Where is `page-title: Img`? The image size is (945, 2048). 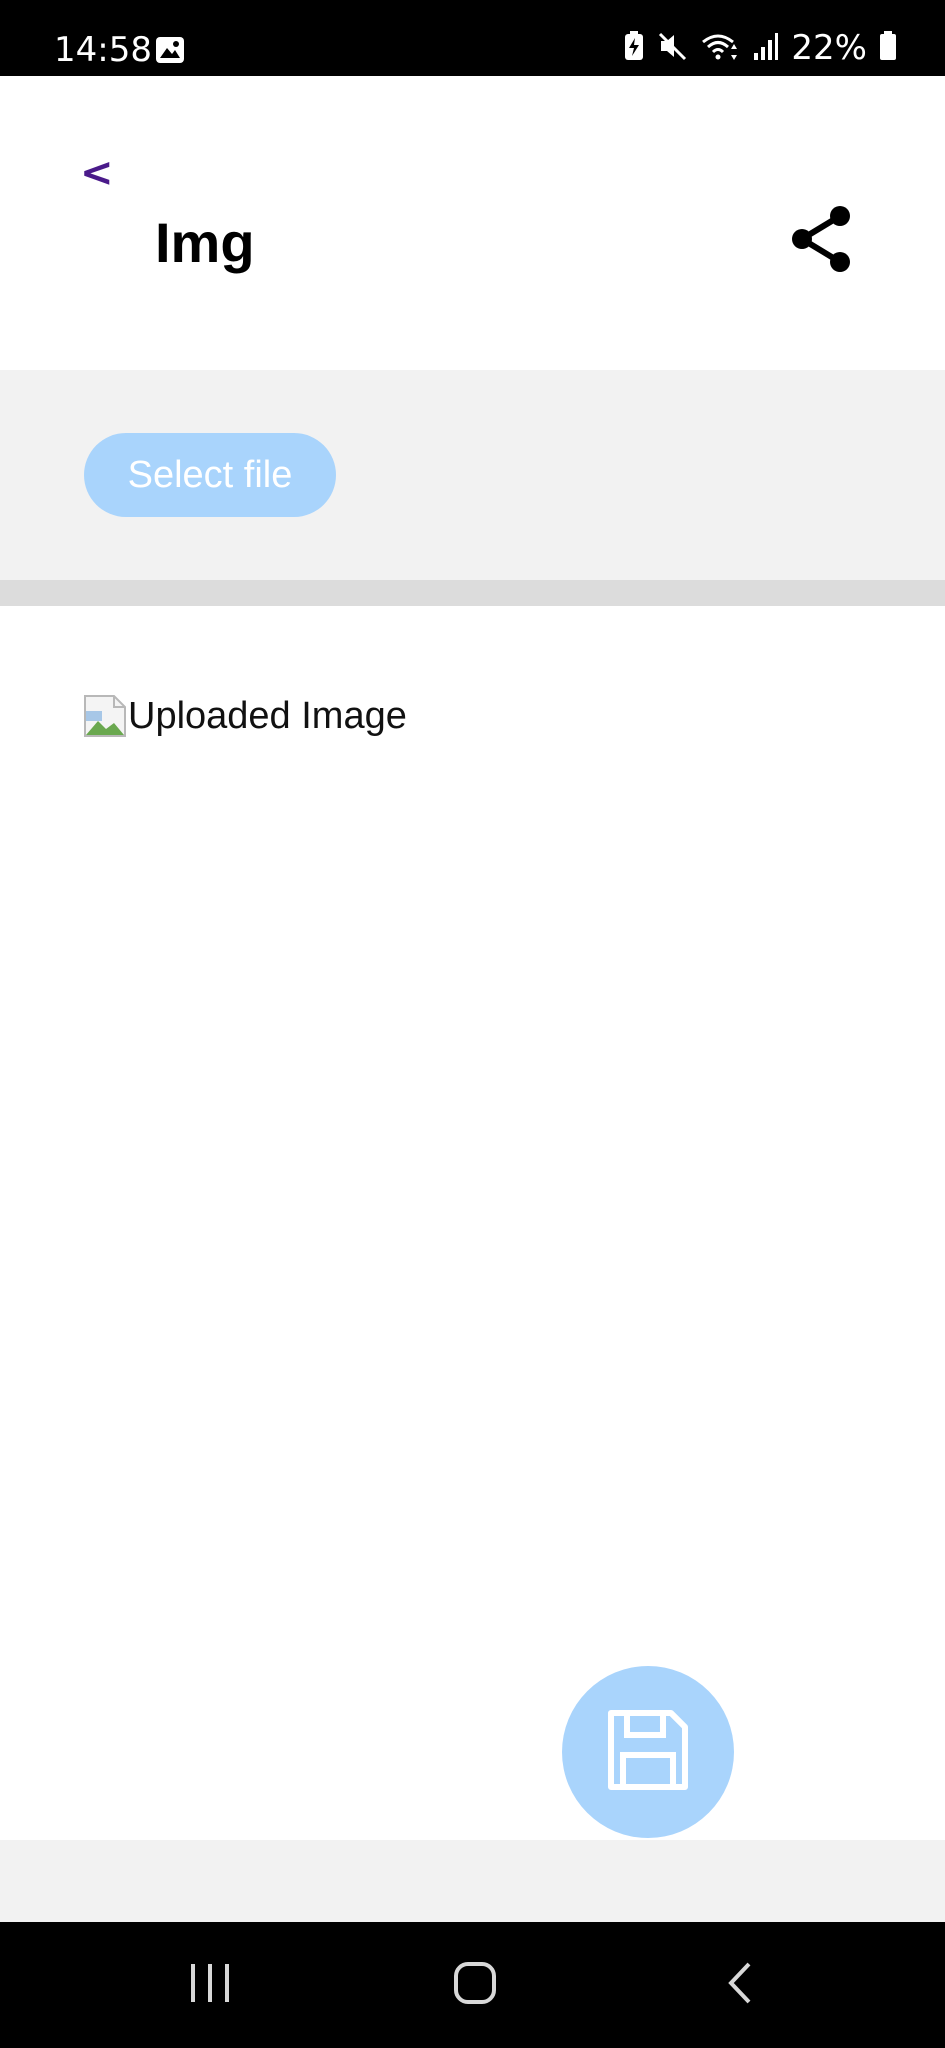 page-title: Img is located at coordinates (205, 242).